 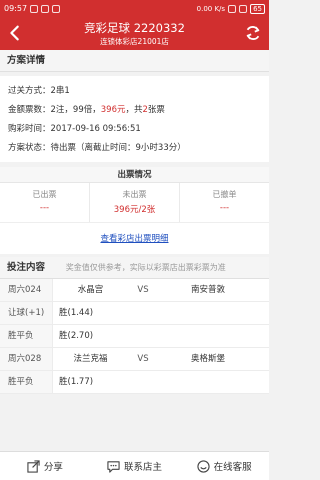 What do you see at coordinates (29, 129) in the screenshot?
I see `purchase-time-label: 购彩时间：` at bounding box center [29, 129].